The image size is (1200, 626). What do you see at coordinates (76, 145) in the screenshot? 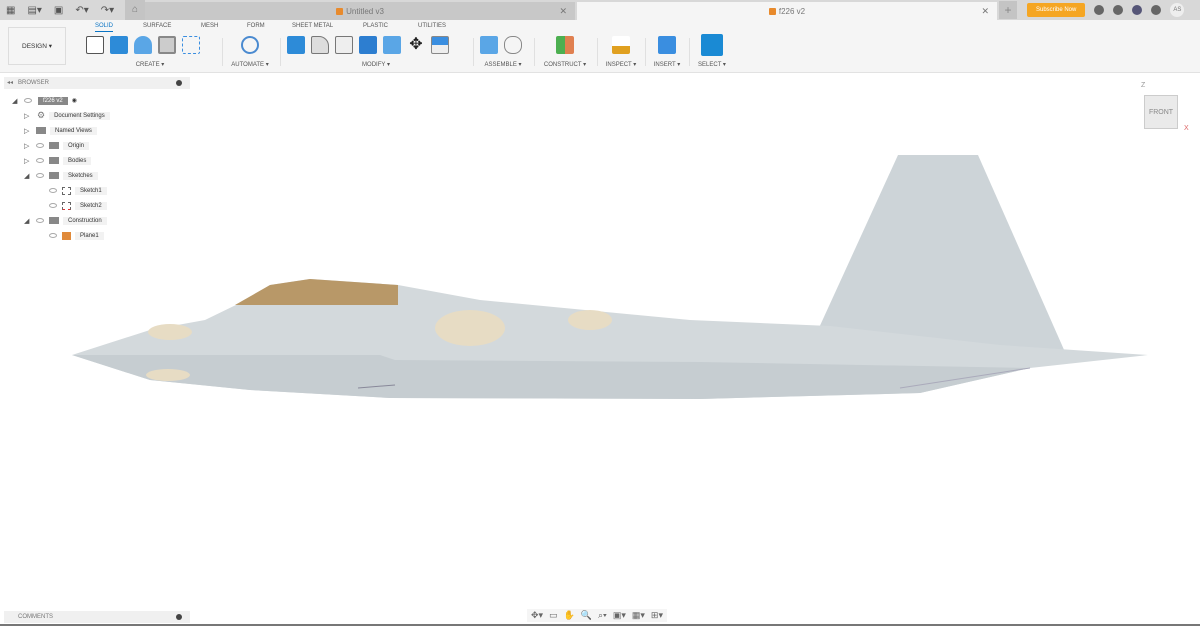
I see `item-label: Origin` at bounding box center [76, 145].